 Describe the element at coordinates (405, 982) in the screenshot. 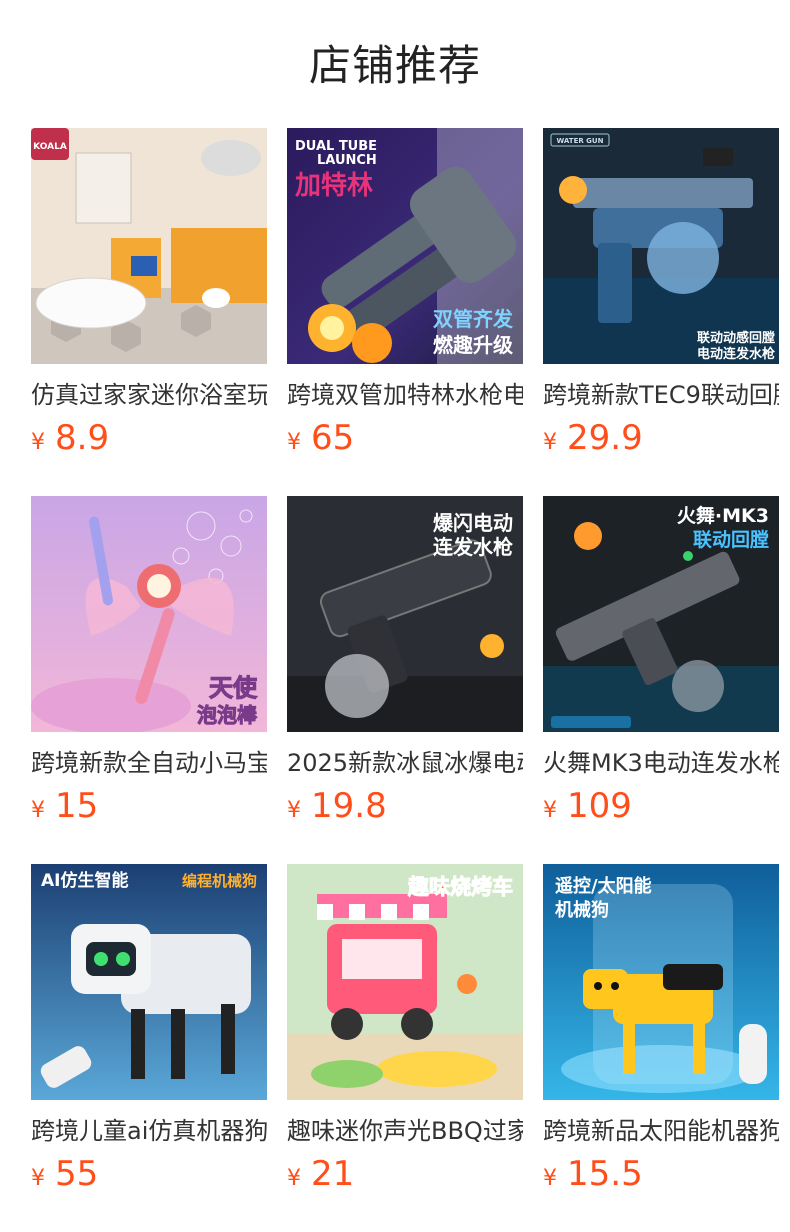

I see `bbq-cart-toy-image: 趣味烧烤车` at that location.